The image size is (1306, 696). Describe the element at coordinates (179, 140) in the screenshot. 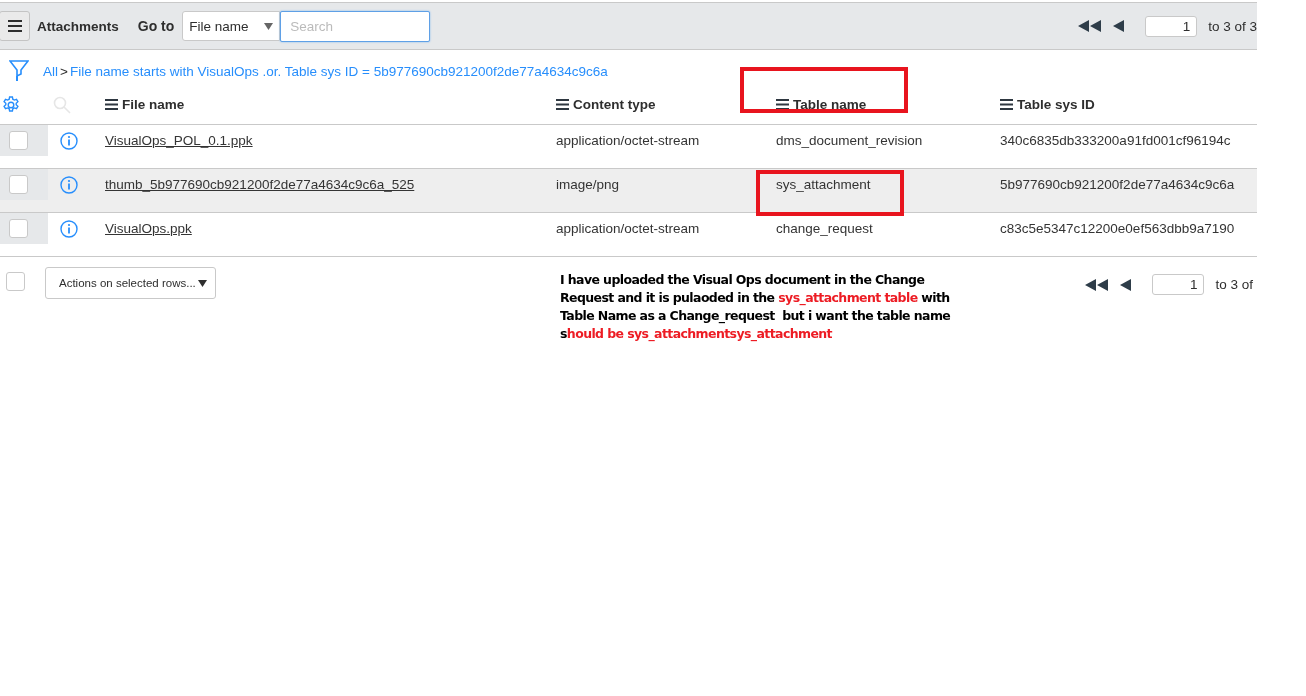

I see `file-name-link: VisualOps_POL_0.1.ppk` at that location.